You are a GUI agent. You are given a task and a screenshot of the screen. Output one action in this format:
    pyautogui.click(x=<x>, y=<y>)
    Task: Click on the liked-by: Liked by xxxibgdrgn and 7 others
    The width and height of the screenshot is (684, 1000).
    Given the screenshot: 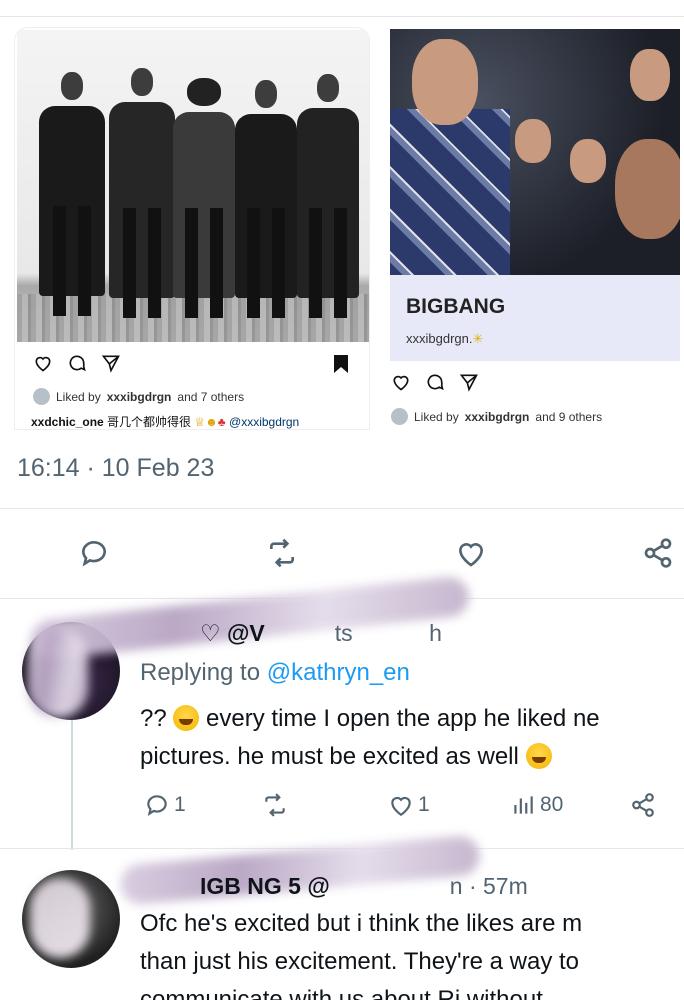 What is the action you would take?
    pyautogui.click(x=138, y=396)
    